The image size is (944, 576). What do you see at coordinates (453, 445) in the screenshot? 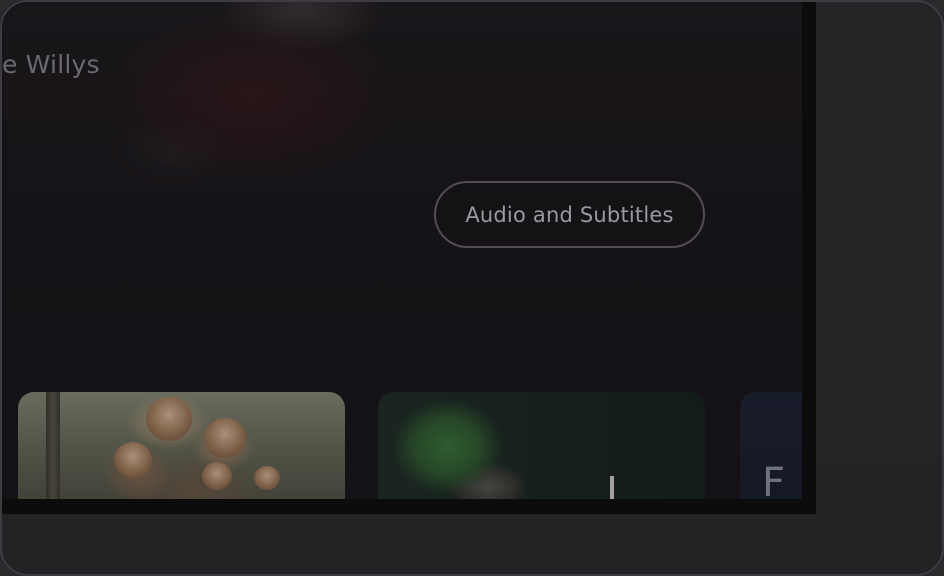
I see `hedgehog-image` at bounding box center [453, 445].